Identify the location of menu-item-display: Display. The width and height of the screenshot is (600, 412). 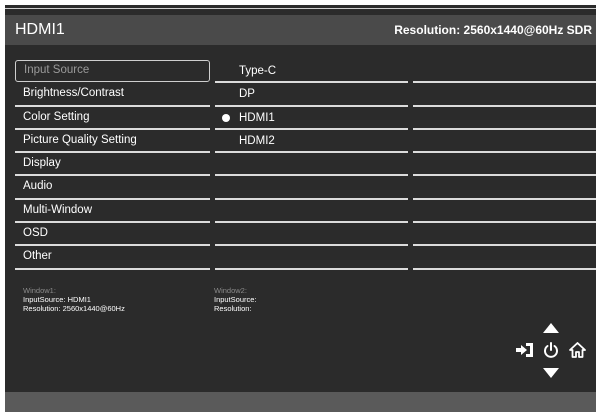
(112, 165).